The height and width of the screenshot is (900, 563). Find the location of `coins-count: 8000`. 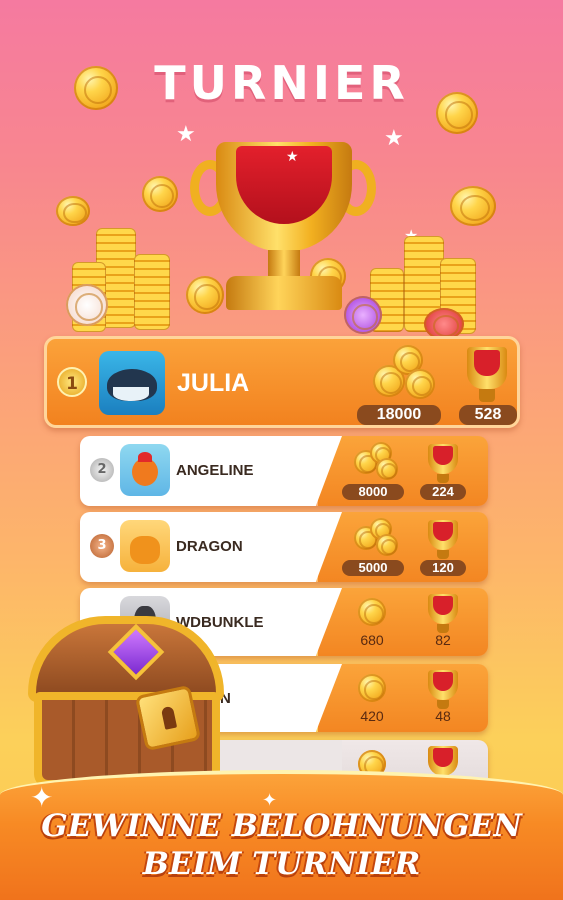

coins-count: 8000 is located at coordinates (373, 492).